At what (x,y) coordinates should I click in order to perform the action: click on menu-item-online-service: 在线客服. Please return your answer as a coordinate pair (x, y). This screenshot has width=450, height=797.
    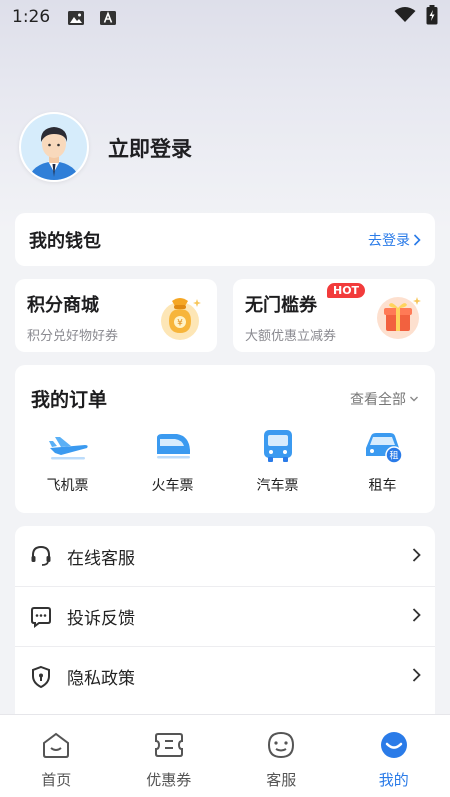
    Looking at the image, I should click on (225, 556).